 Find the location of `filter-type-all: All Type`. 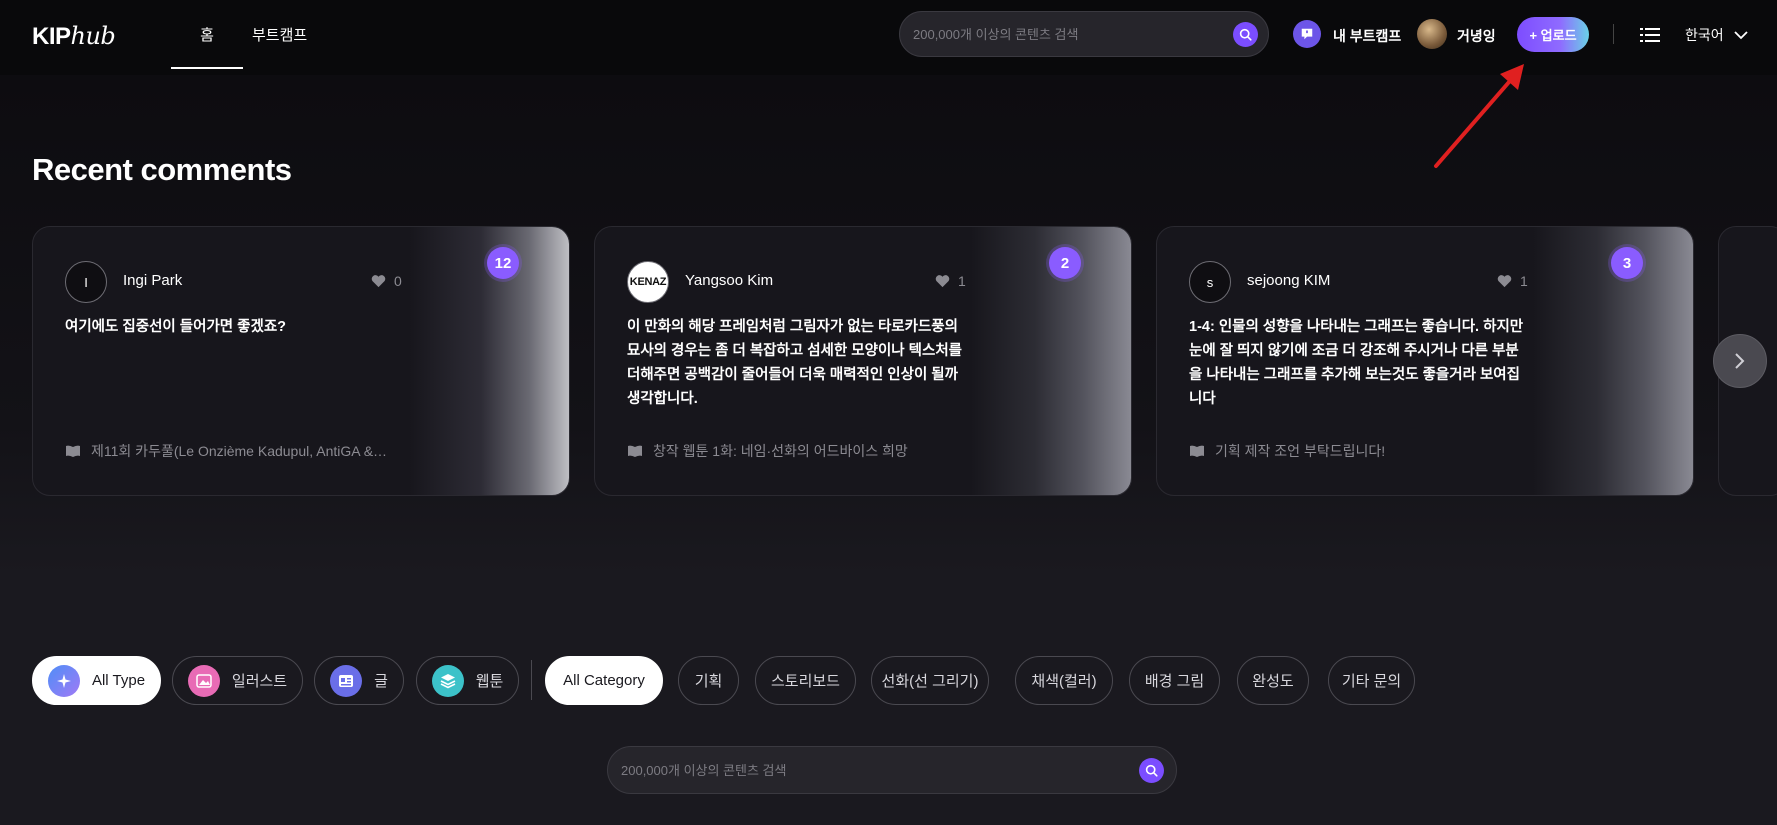

filter-type-all: All Type is located at coordinates (96, 680).